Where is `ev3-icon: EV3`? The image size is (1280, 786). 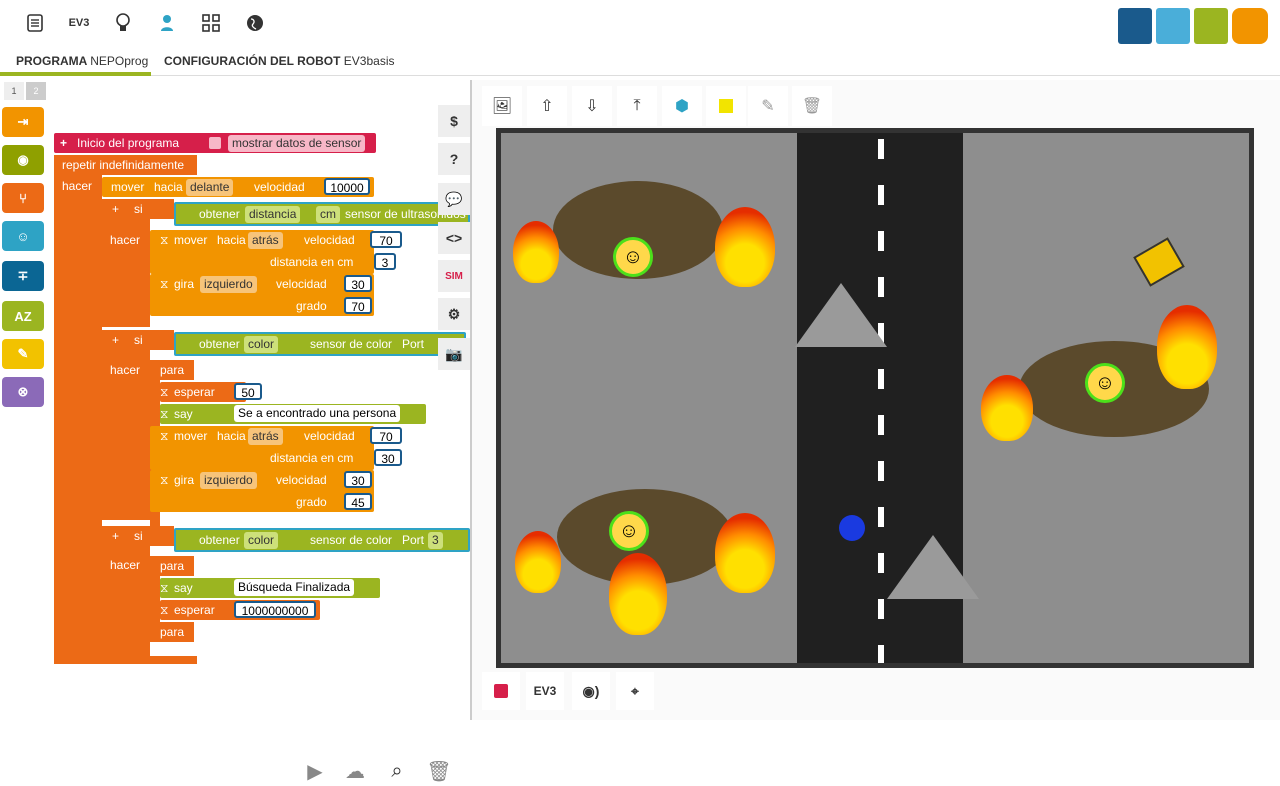
ev3-icon: EV3 is located at coordinates (79, 23).